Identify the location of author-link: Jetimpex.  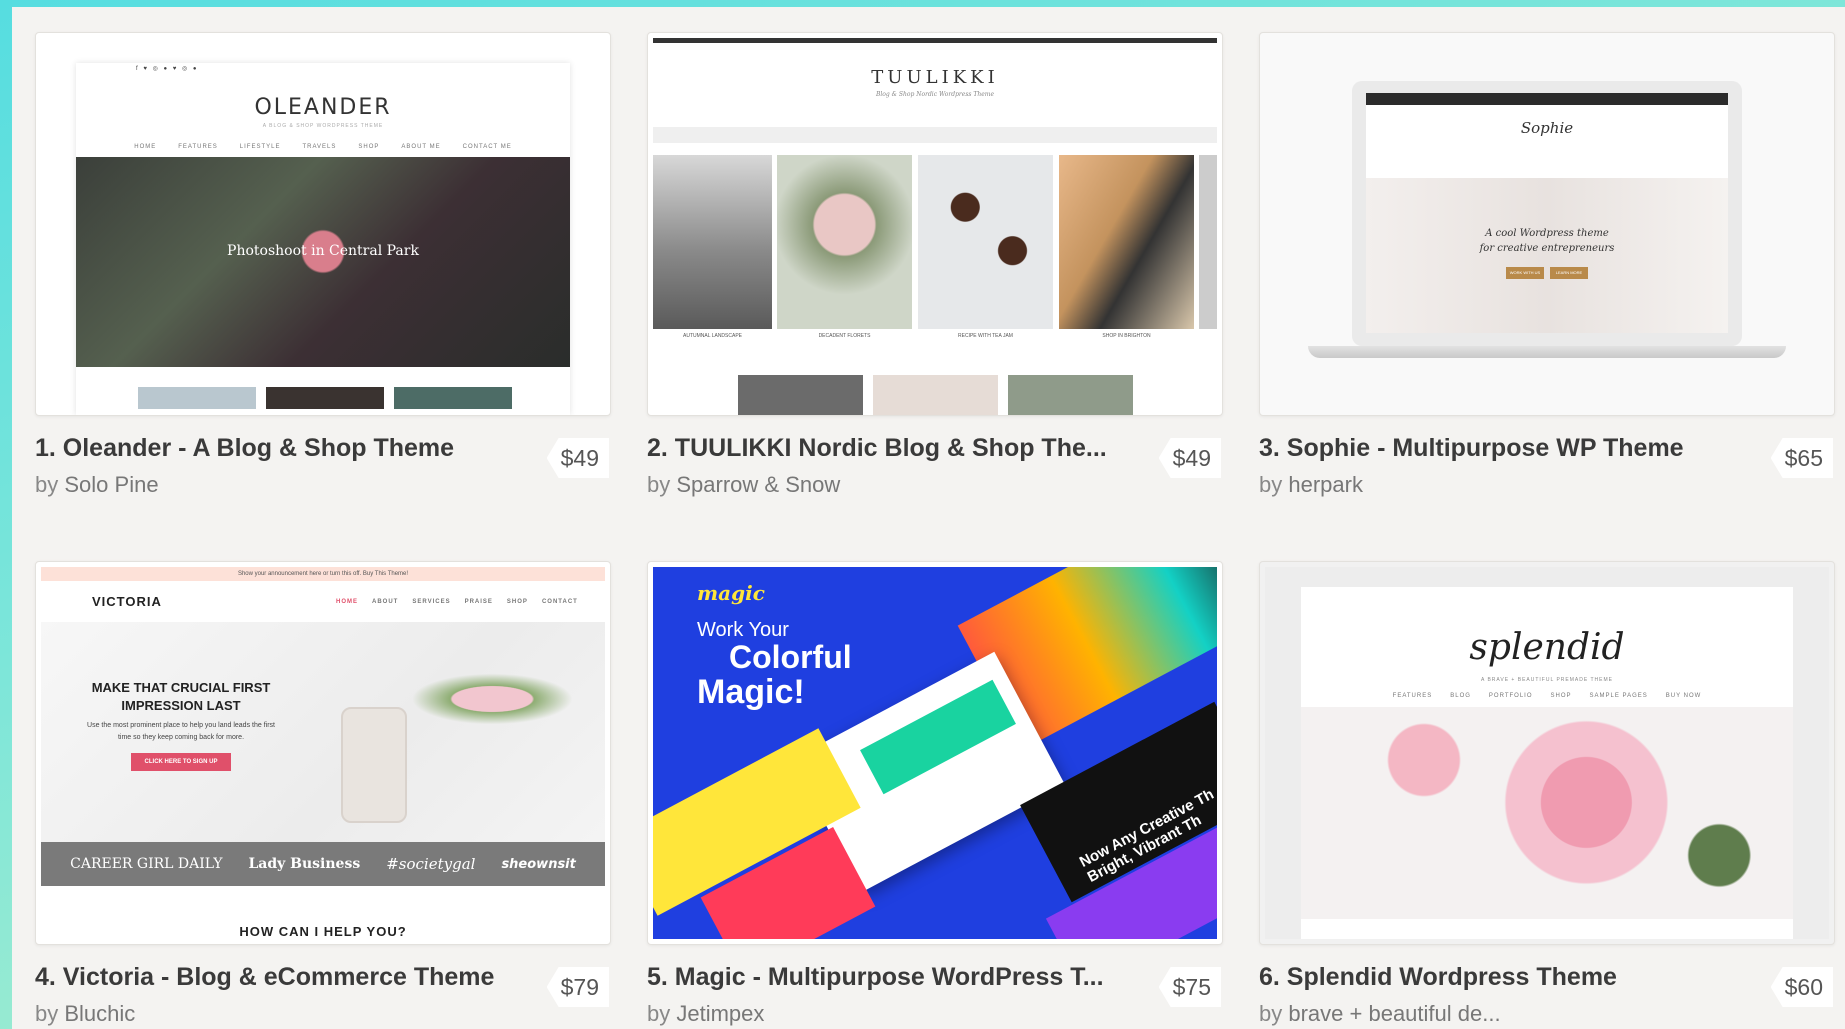
(720, 1013).